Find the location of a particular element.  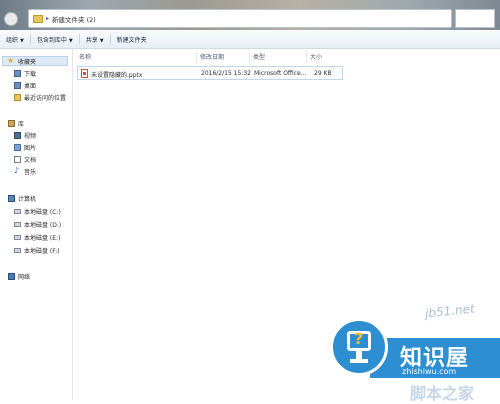

sidebar-item-label: 下载 is located at coordinates (30, 74).